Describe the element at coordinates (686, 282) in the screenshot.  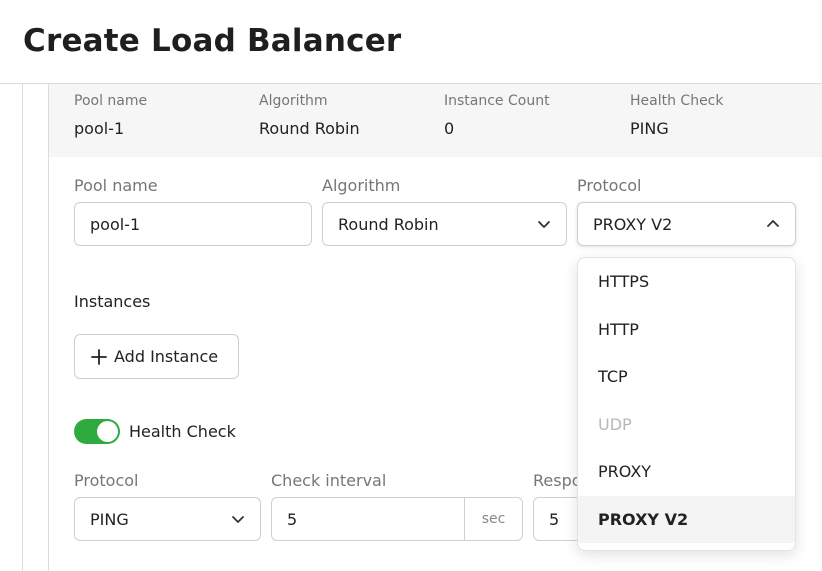
I see `protocol-option-https: HTTPS` at that location.